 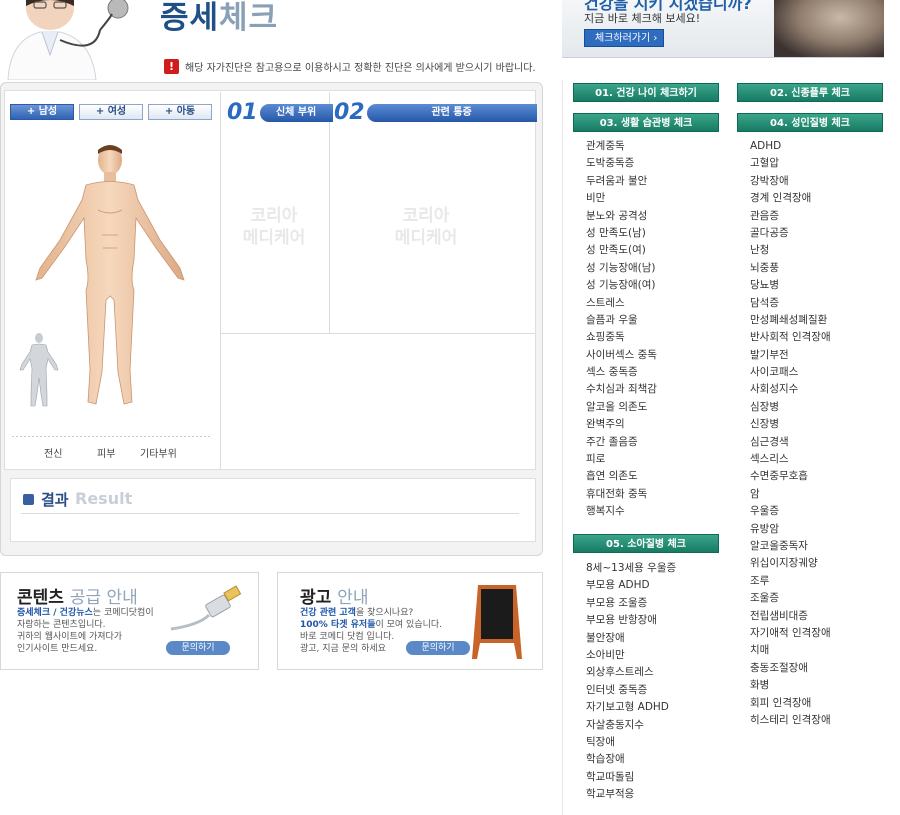 I want to click on list-item: 흡연 의존도, so click(x=621, y=476).